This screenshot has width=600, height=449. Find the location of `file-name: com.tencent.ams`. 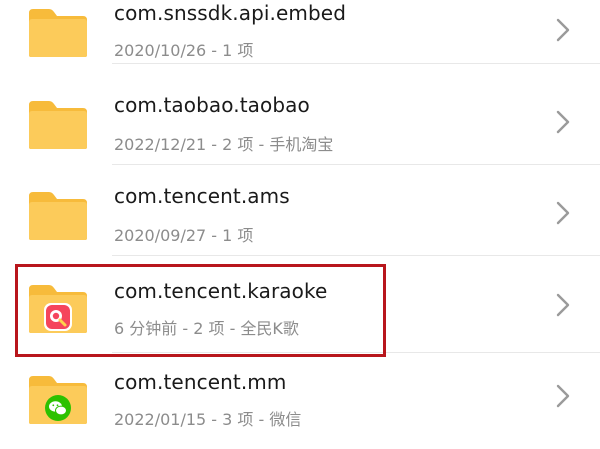

file-name: com.tencent.ams is located at coordinates (202, 196).